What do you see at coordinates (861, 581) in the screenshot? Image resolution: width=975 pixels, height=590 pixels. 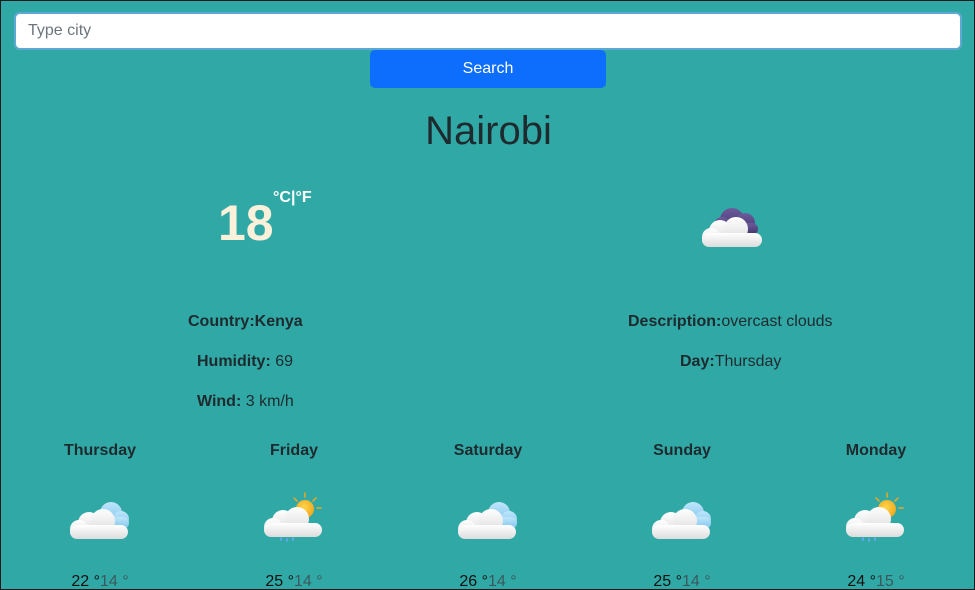 I see `max-temp: 24 °` at bounding box center [861, 581].